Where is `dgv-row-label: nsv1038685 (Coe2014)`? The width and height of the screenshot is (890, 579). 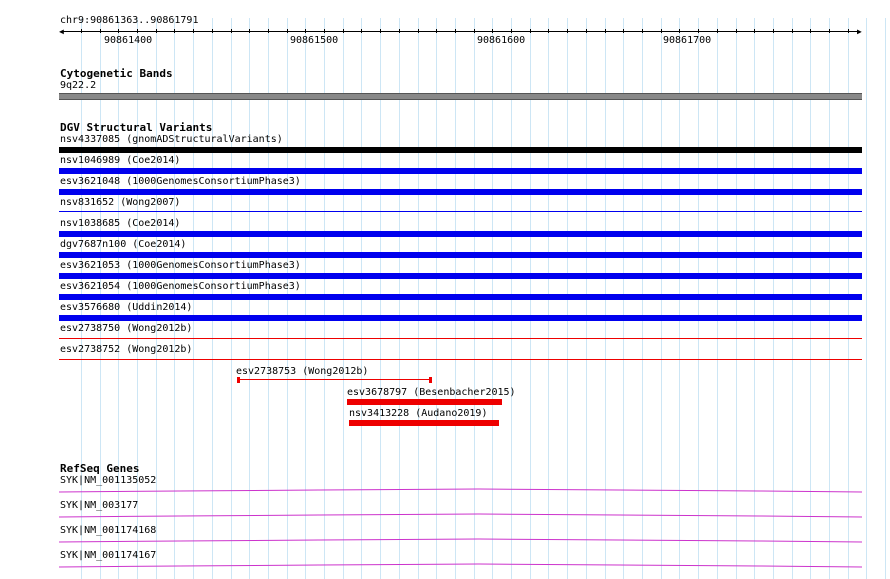 dgv-row-label: nsv1038685 (Coe2014) is located at coordinates (120, 223).